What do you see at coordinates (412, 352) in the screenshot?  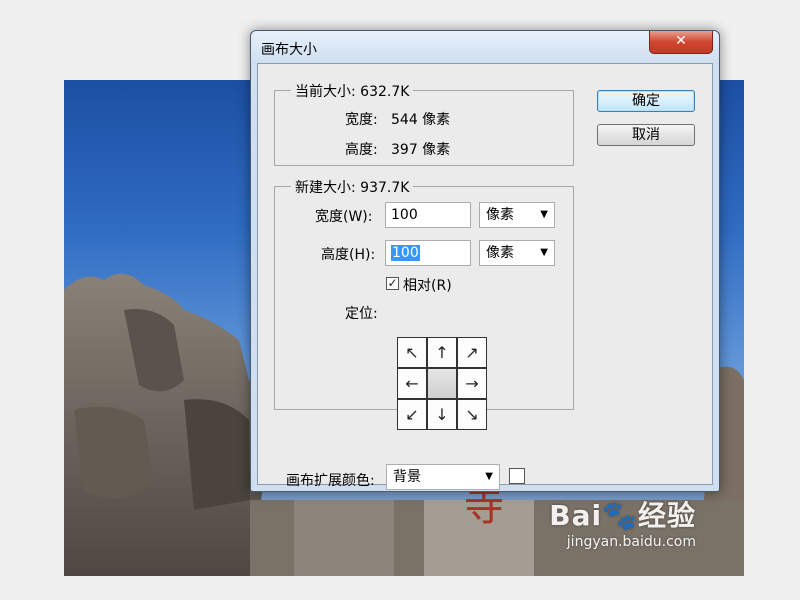 I see `anchor-top-left: ↖` at bounding box center [412, 352].